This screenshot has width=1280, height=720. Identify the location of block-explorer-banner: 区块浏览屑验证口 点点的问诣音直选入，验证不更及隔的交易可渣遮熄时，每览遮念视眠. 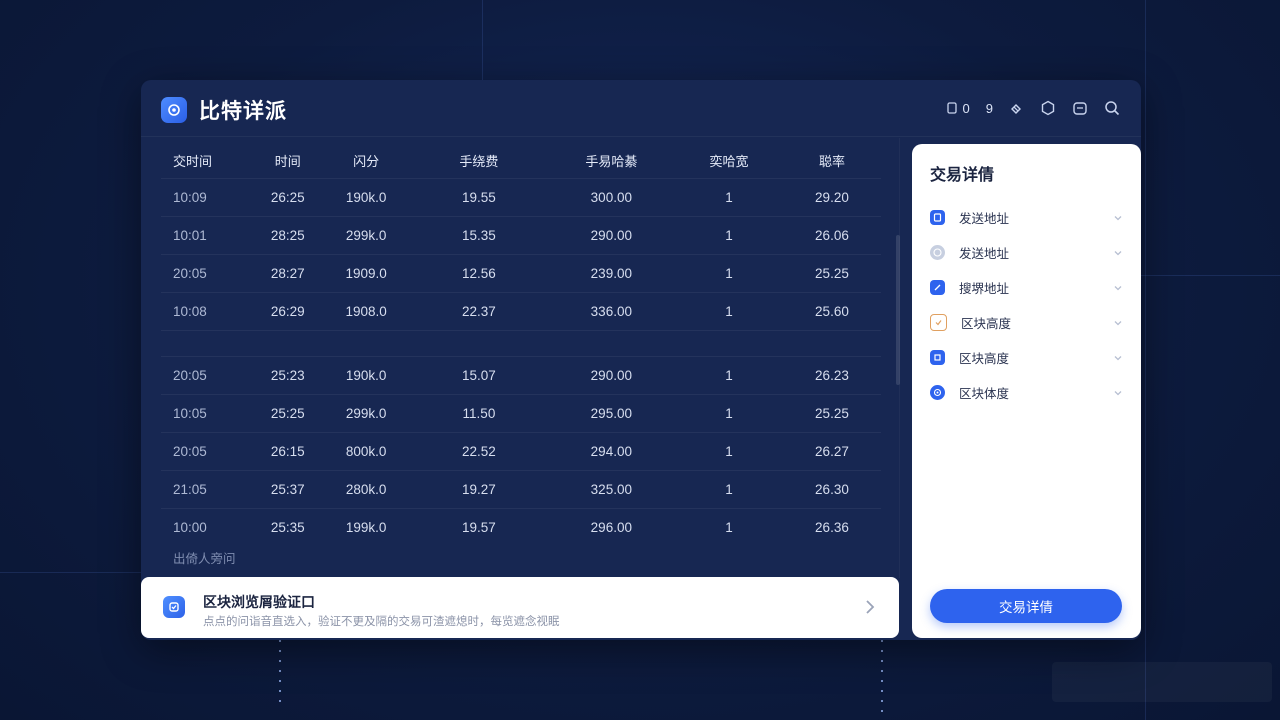
(520, 607).